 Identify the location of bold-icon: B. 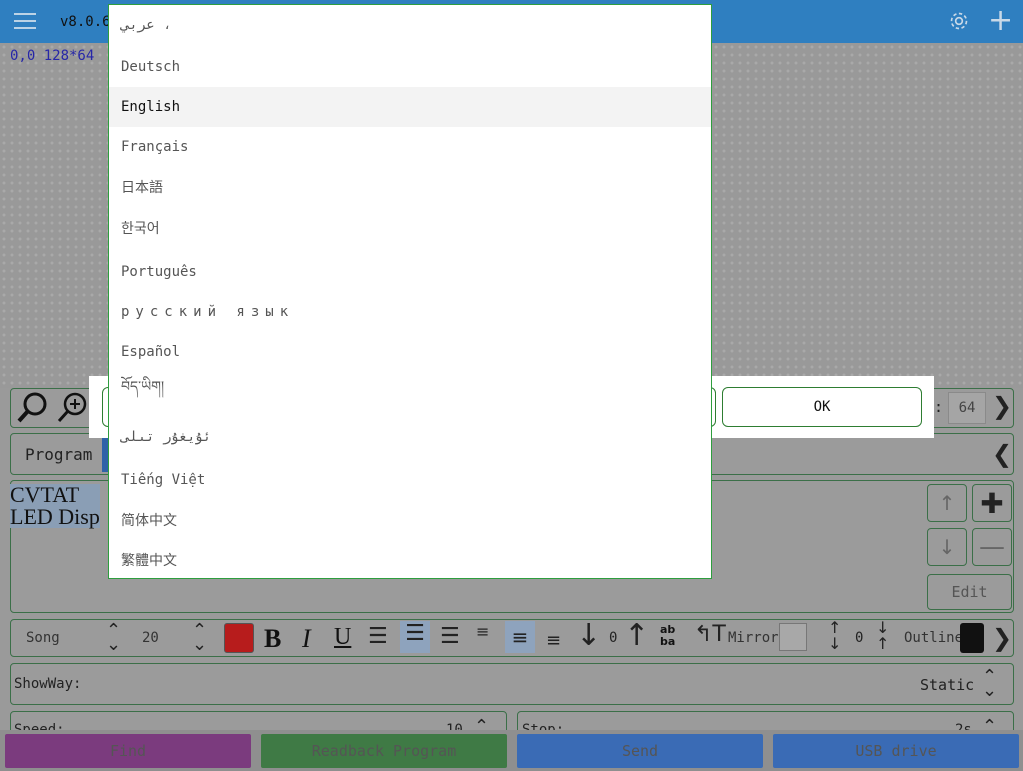
(272, 639).